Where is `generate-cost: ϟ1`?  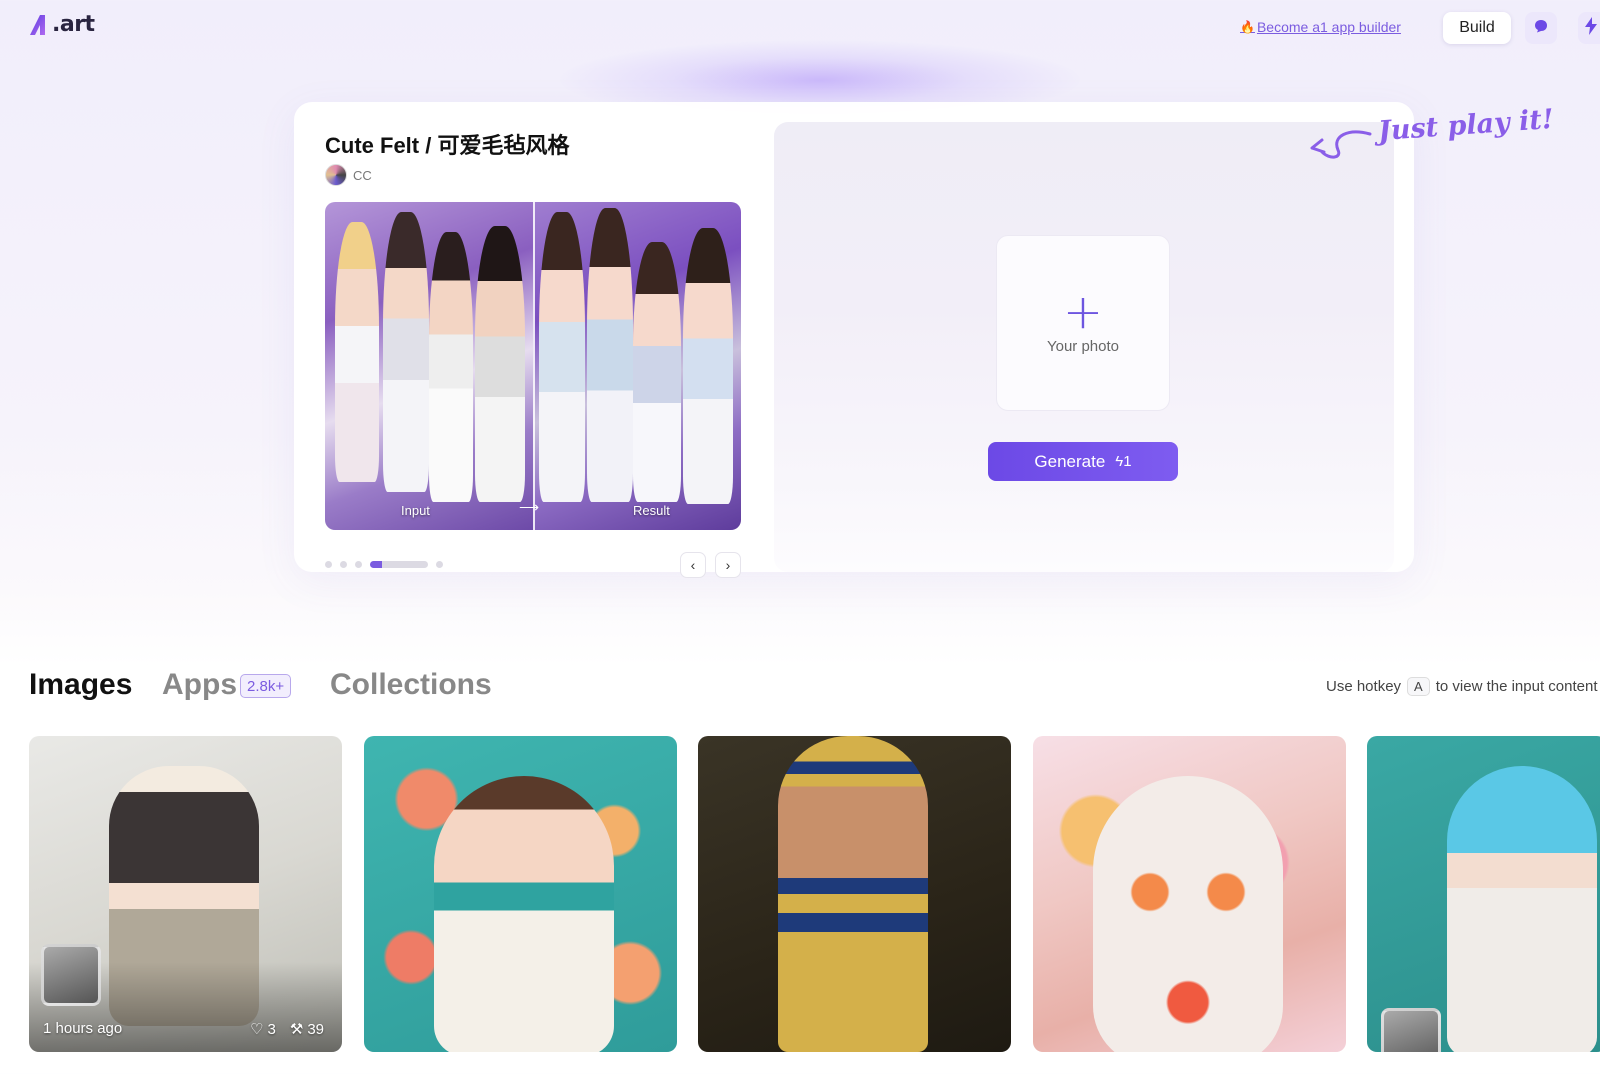
generate-cost: ϟ1 is located at coordinates (1123, 461).